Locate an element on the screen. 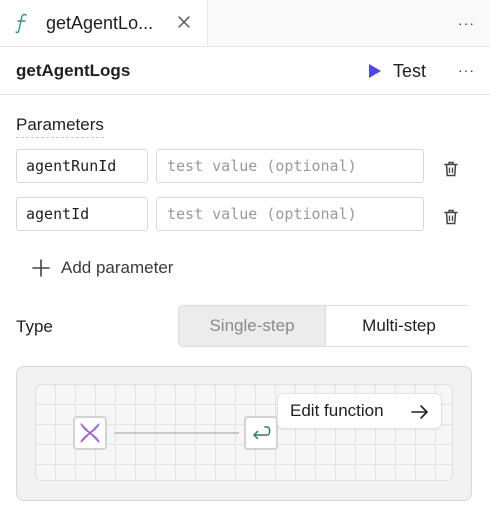 This screenshot has height=514, width=490. arrow-right-icon is located at coordinates (419, 412).